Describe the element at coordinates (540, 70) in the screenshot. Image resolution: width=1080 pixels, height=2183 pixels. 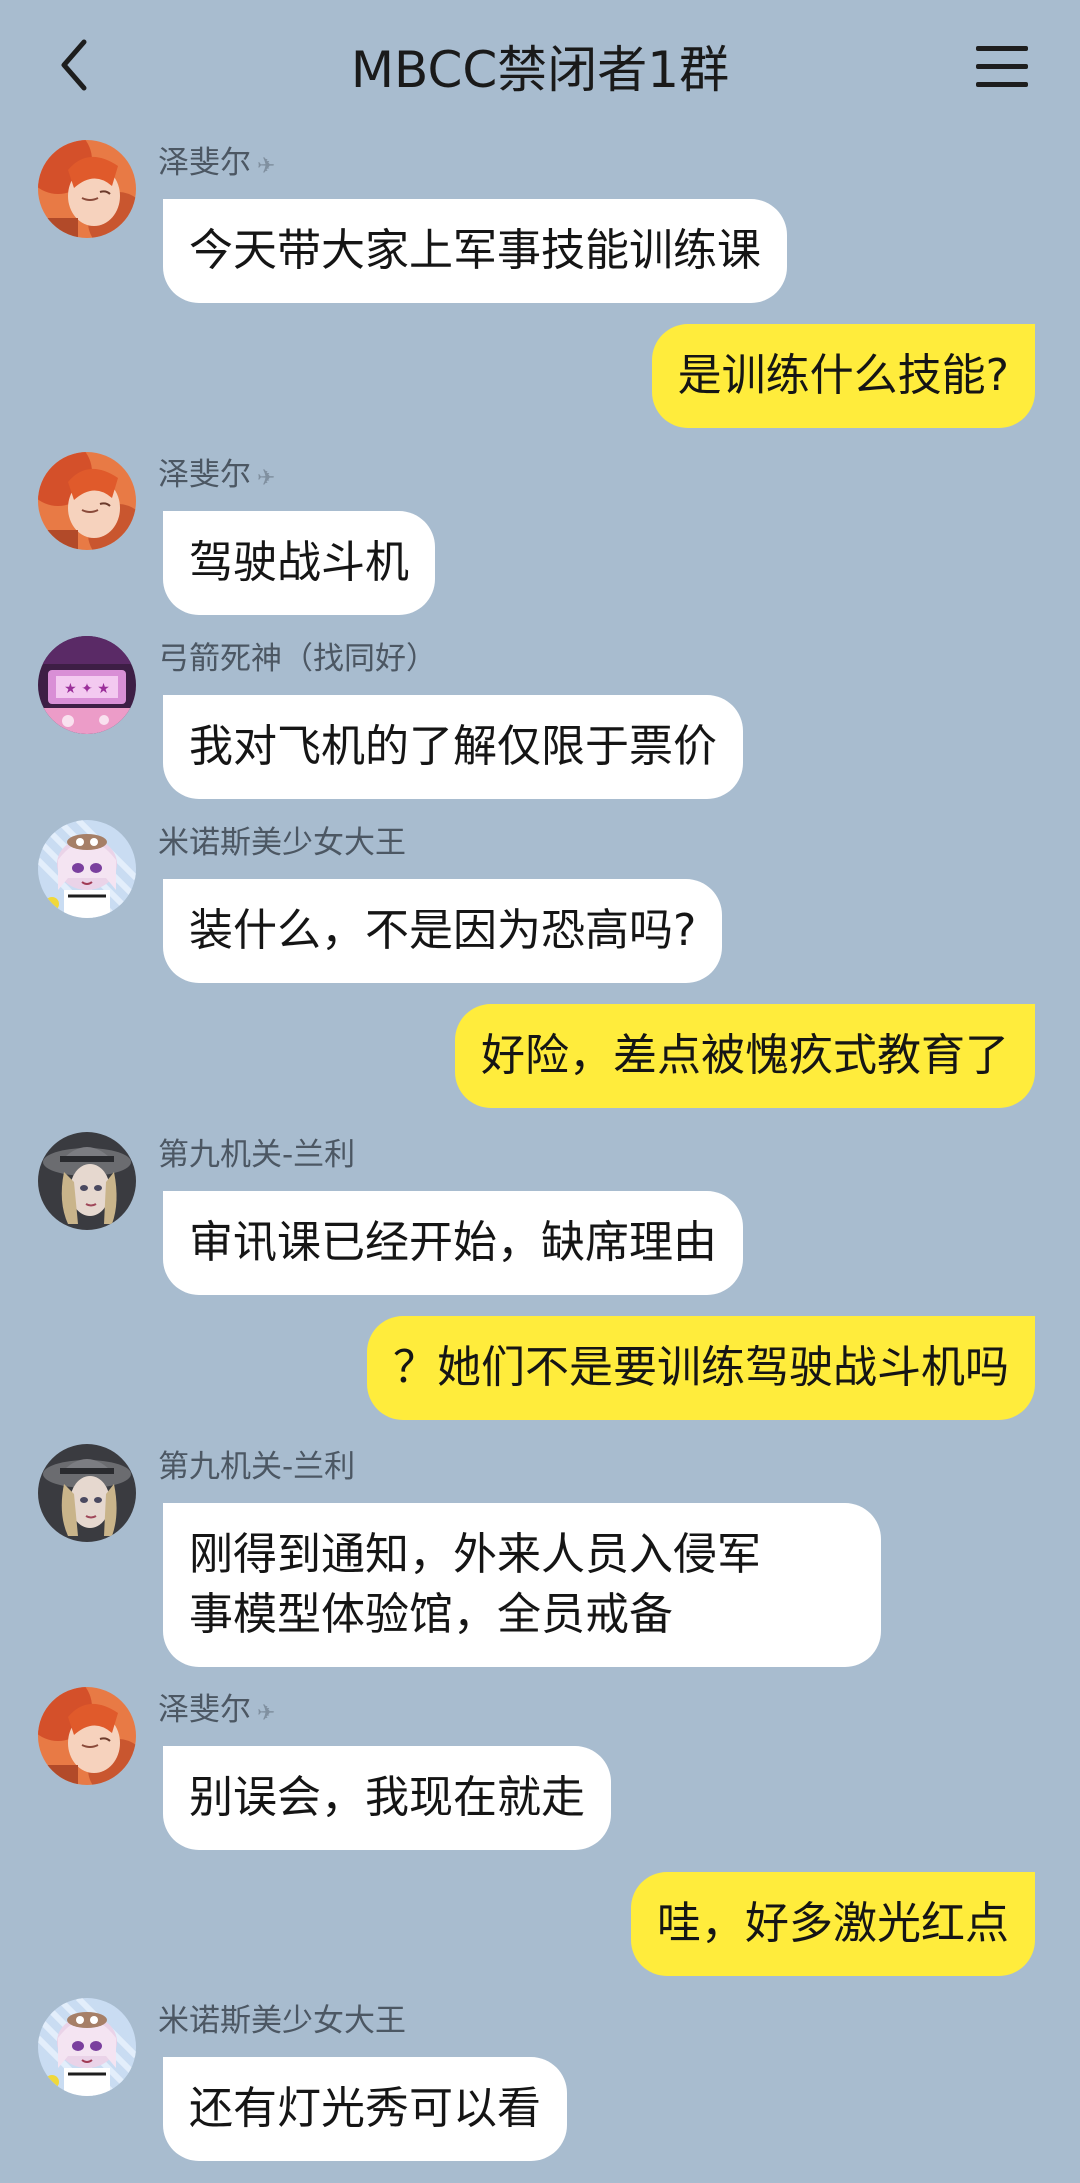
I see `chat-title: MBCC禁闭者1群` at that location.